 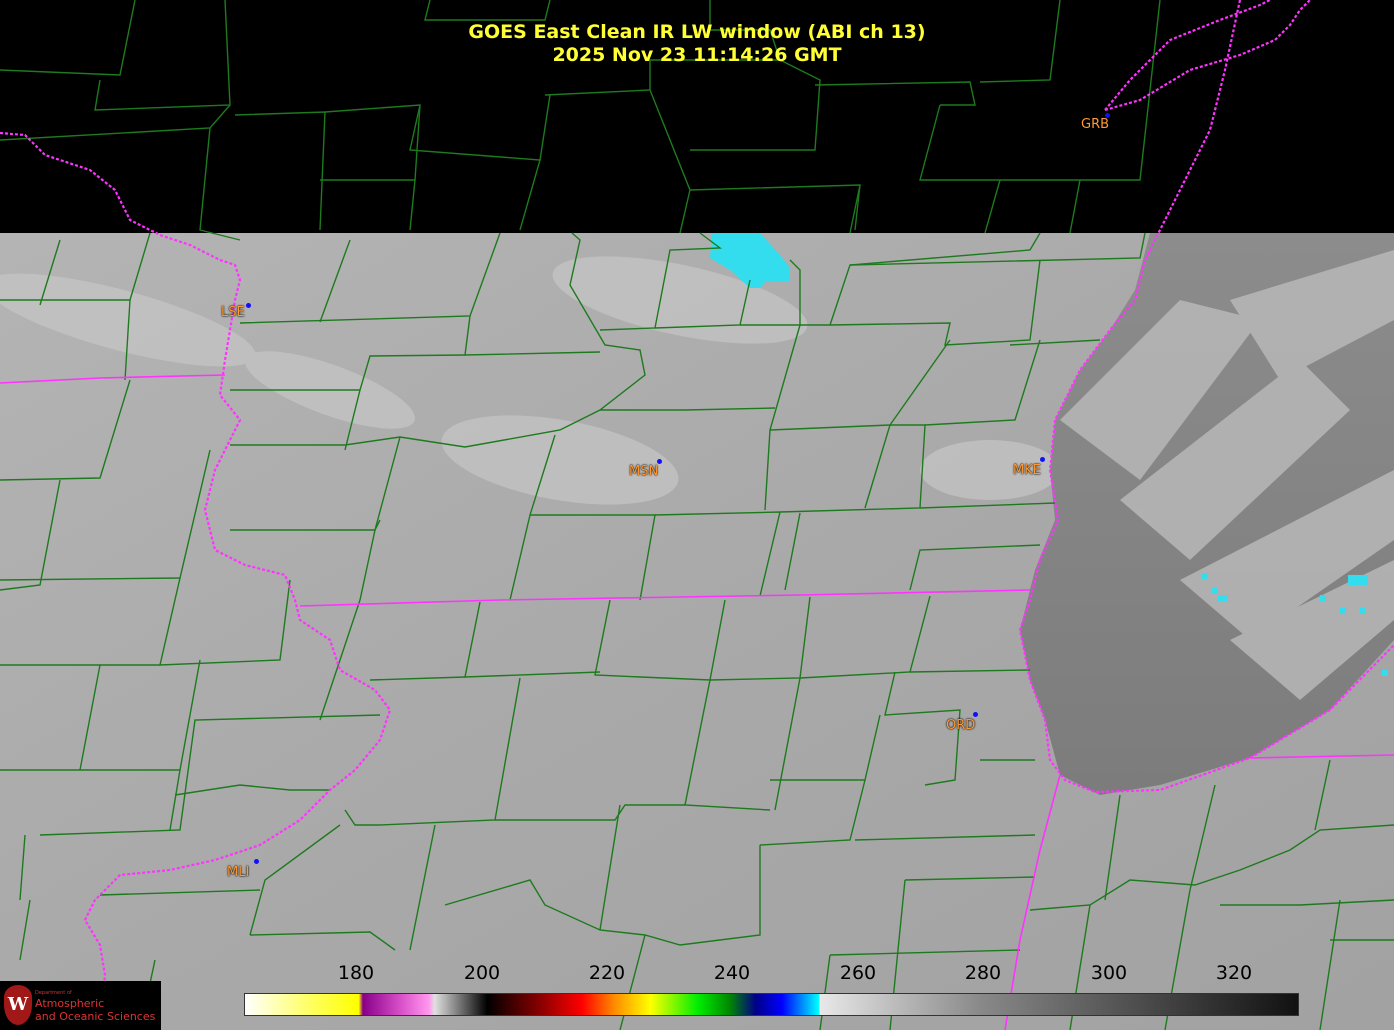 I want to click on temperature-colorbar, so click(x=771, y=1004).